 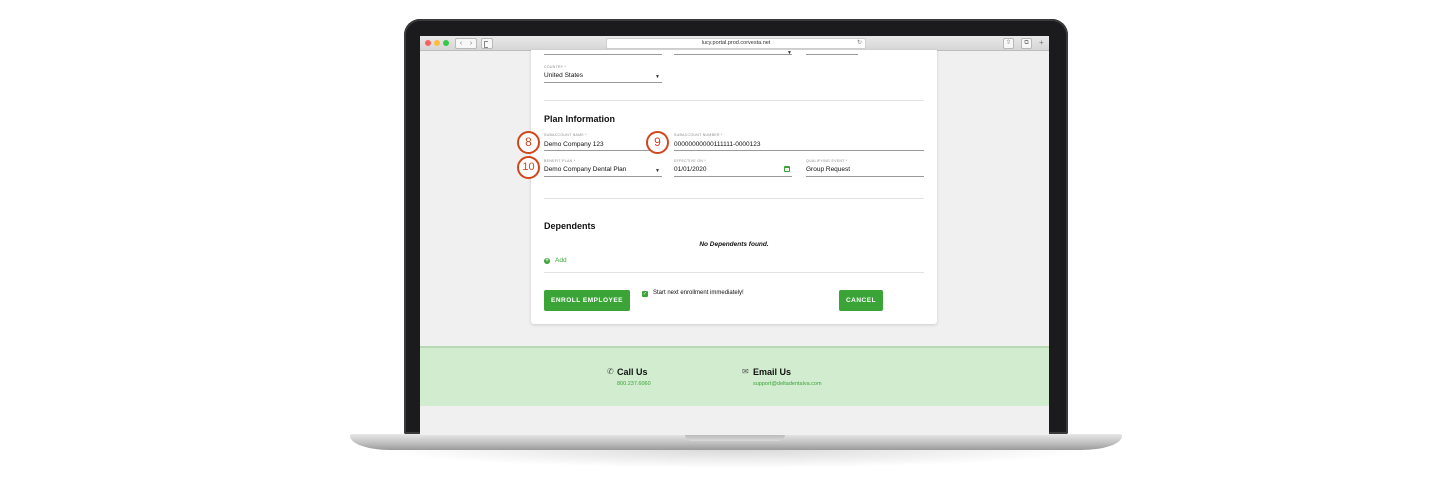 I want to click on annotation-marker-9: 9, so click(x=657, y=142).